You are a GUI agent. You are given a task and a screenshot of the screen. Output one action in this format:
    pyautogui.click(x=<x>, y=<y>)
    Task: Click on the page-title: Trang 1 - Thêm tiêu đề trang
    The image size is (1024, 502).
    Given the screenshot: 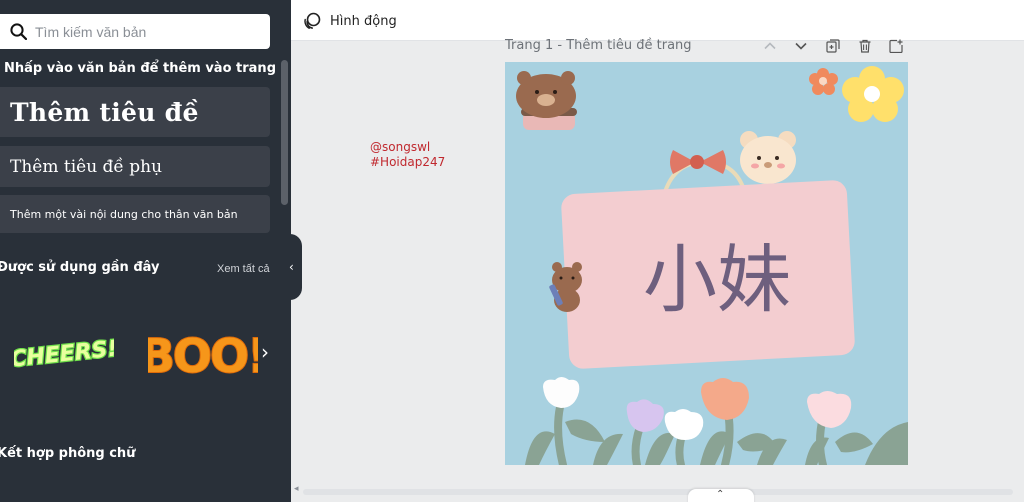 What is the action you would take?
    pyautogui.click(x=598, y=45)
    